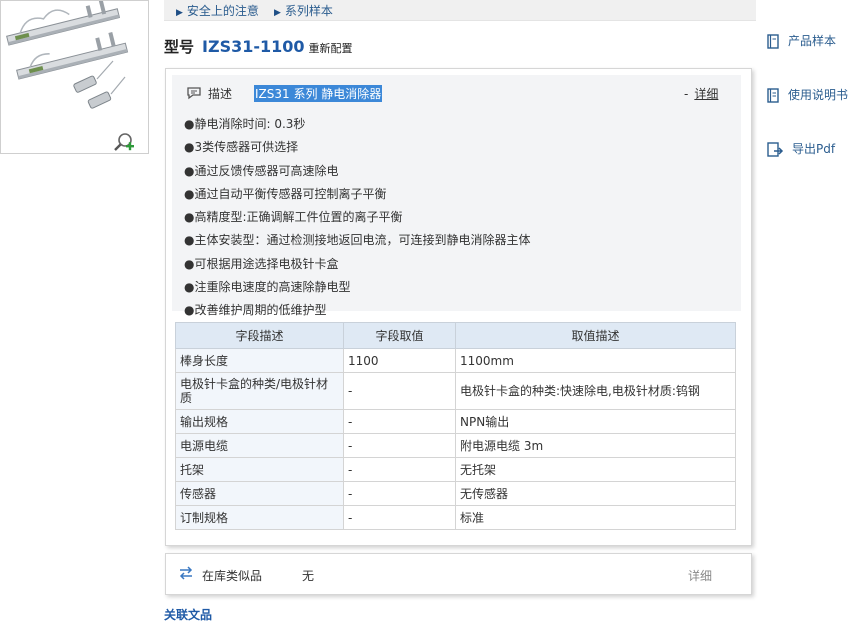 The width and height of the screenshot is (860, 623). Describe the element at coordinates (595, 335) in the screenshot. I see `col-header-desc: 取值描述` at that location.